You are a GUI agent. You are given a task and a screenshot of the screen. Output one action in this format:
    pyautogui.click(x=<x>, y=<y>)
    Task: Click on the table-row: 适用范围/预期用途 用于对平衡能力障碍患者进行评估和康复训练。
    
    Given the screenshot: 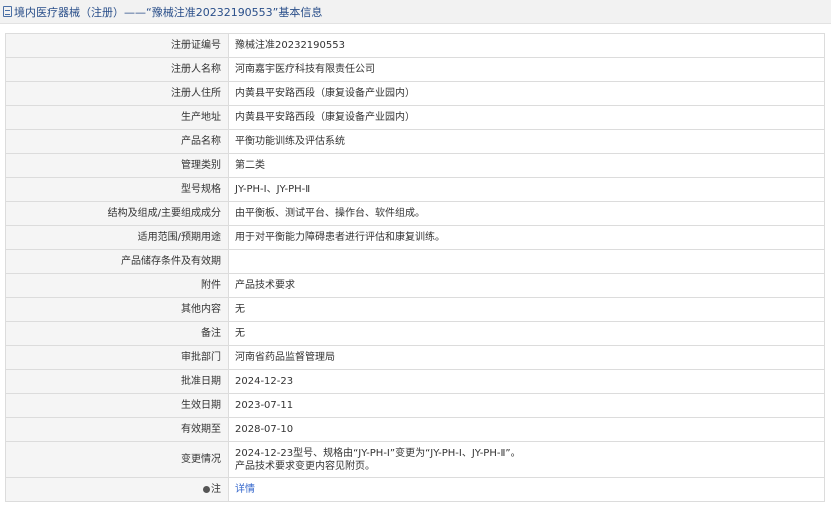 What is the action you would take?
    pyautogui.click(x=415, y=237)
    